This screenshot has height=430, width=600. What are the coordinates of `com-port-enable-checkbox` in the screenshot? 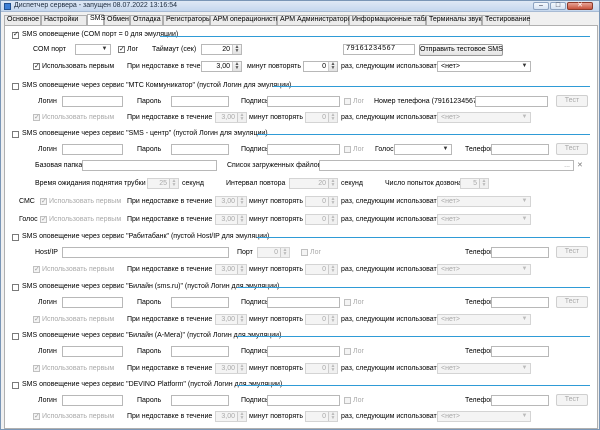 It's located at (15, 35).